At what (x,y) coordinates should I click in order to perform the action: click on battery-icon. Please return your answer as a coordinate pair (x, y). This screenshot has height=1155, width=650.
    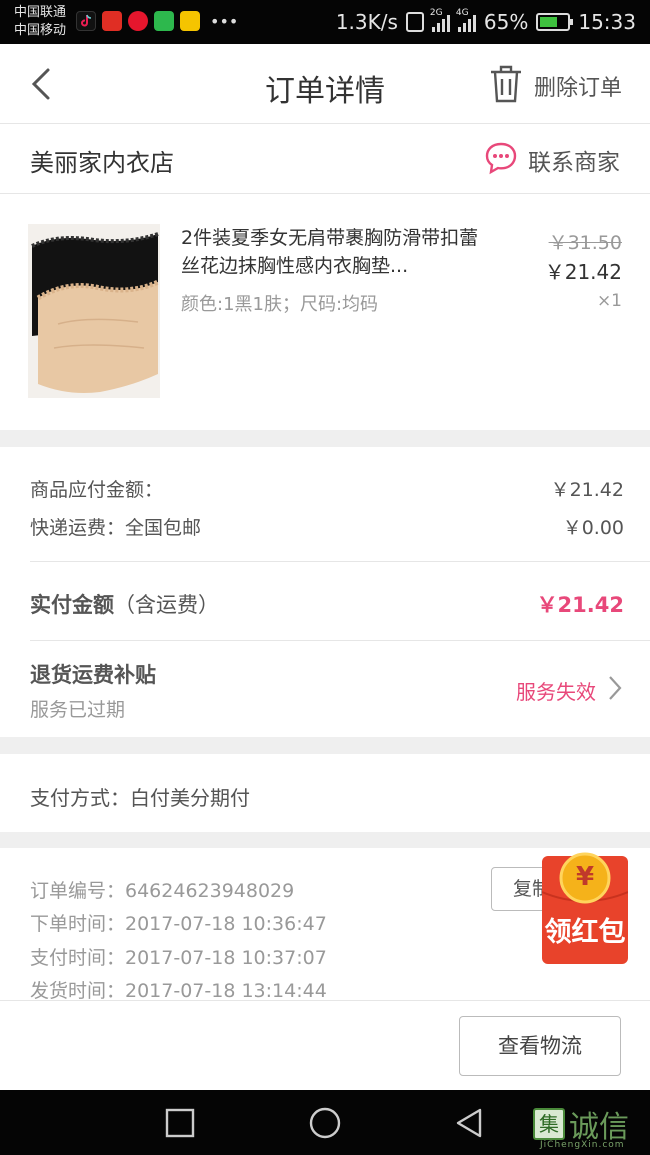
    Looking at the image, I should click on (555, 22).